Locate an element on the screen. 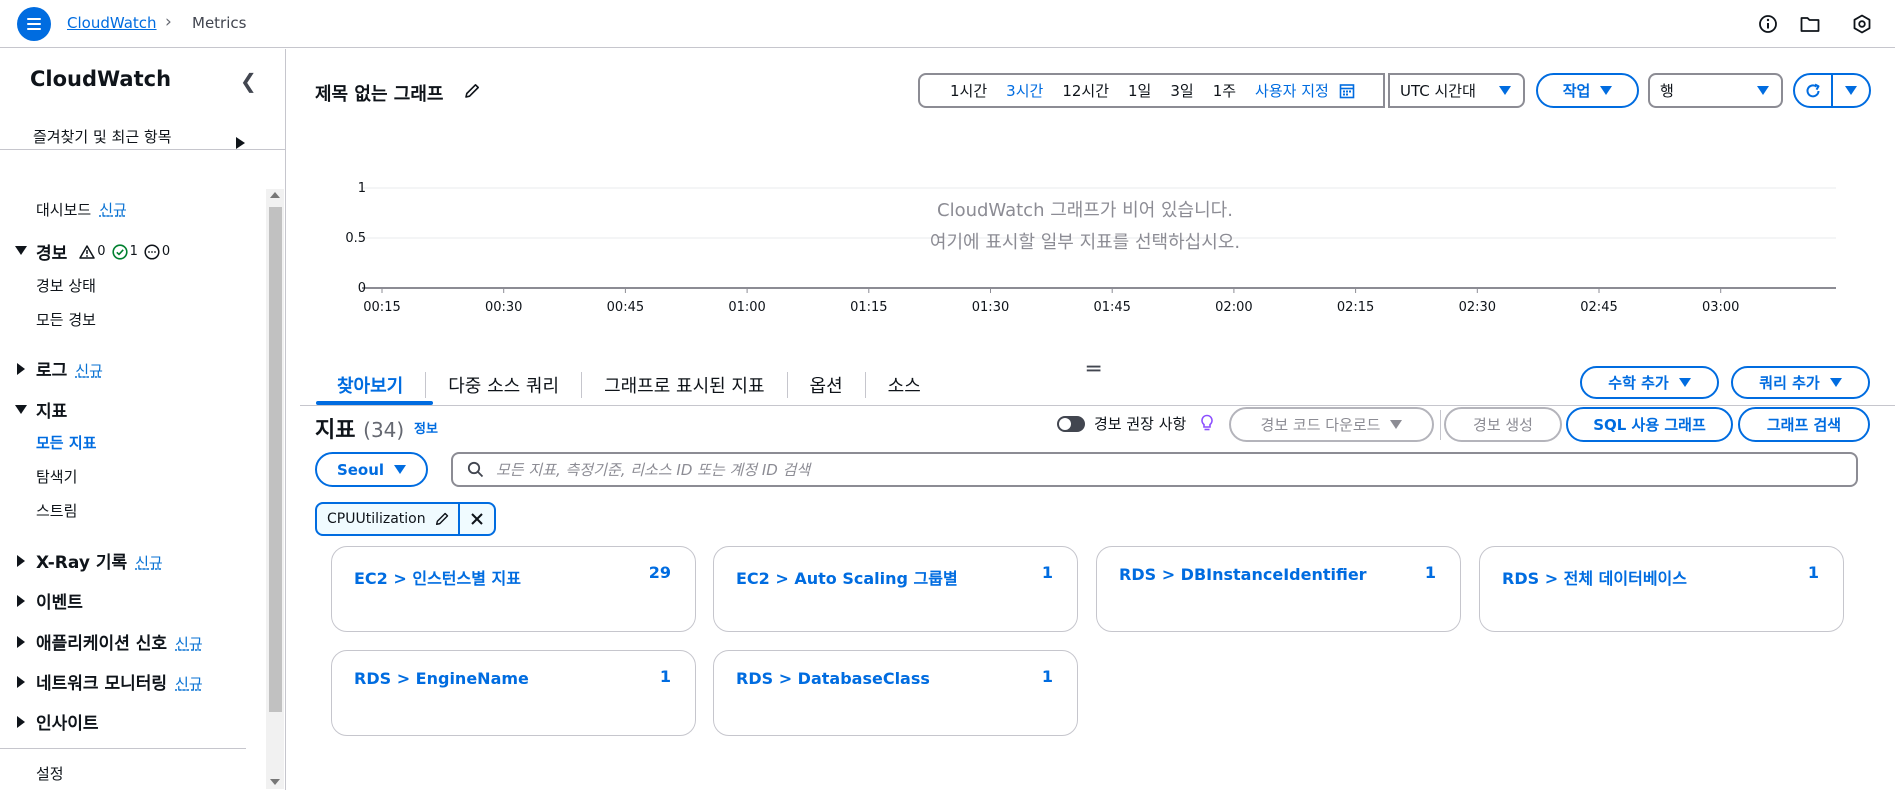 This screenshot has width=1895, height=790. card-title: RDS > DBInstanceIdentifier is located at coordinates (1243, 574).